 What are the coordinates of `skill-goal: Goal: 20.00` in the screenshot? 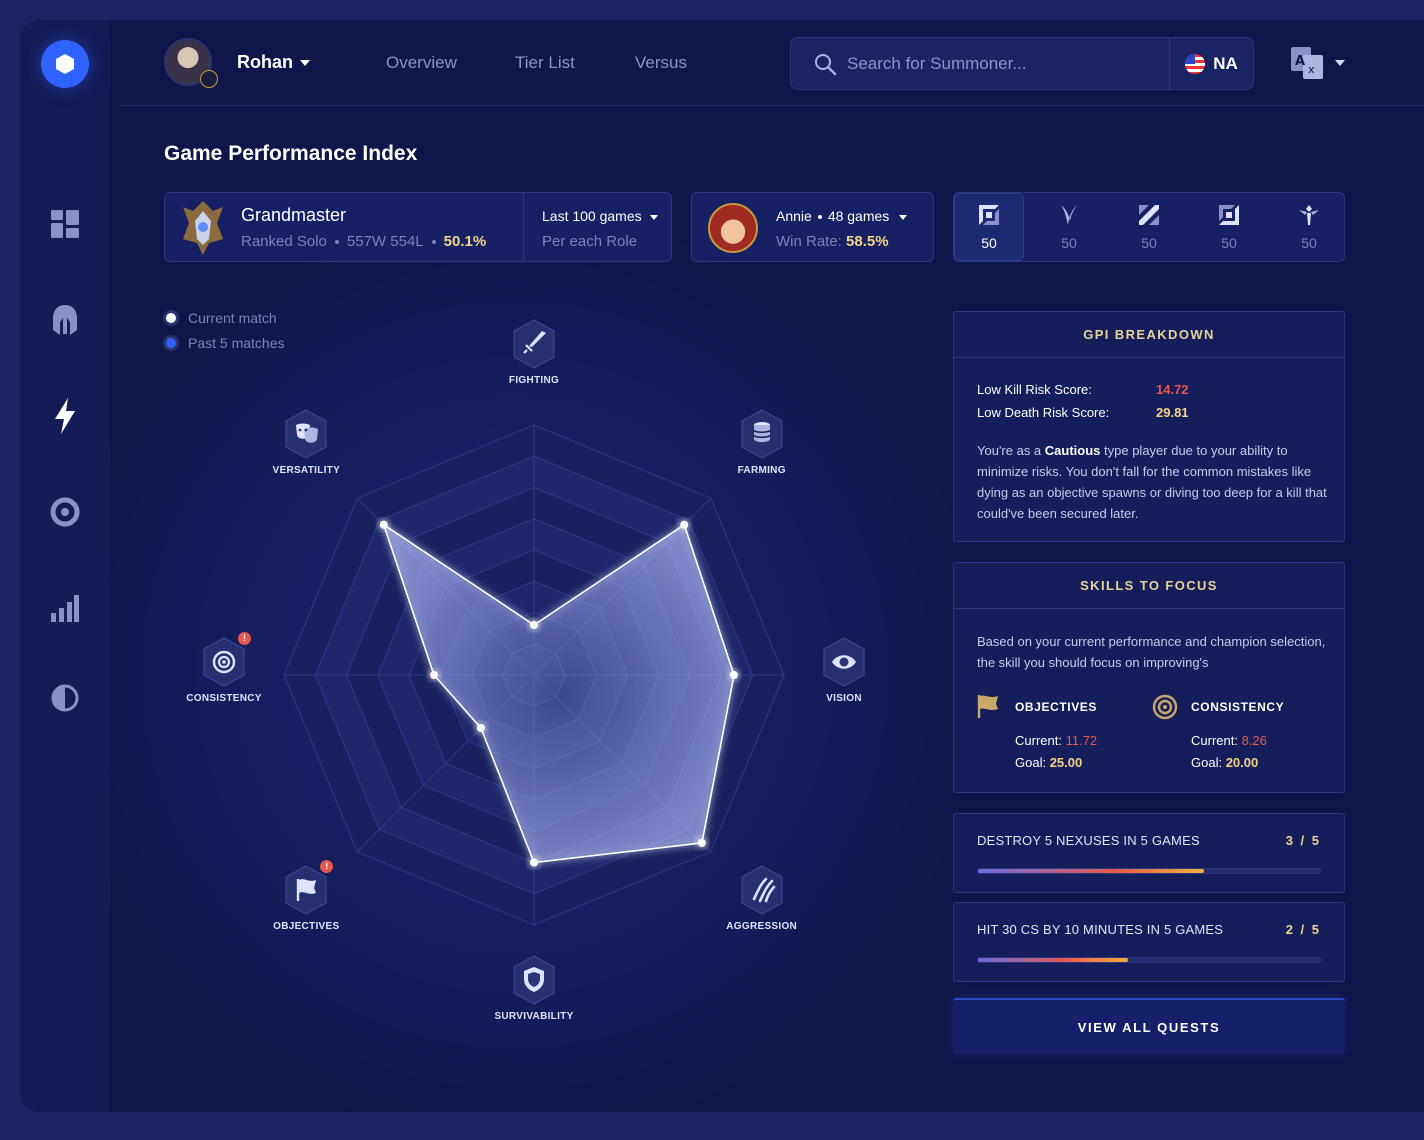 It's located at (1224, 762).